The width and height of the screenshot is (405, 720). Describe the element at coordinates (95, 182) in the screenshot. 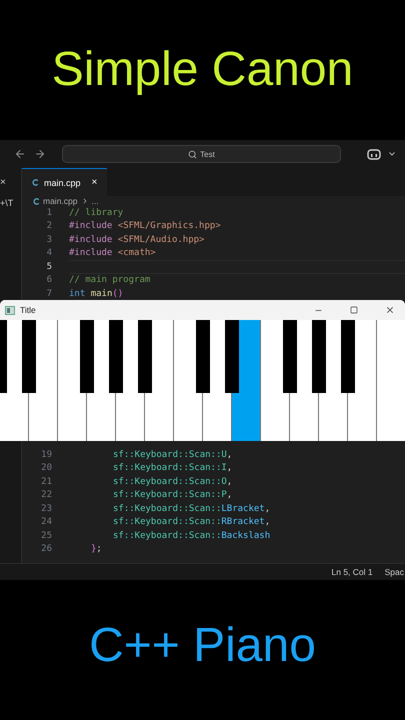

I see `close-icon: ×` at that location.